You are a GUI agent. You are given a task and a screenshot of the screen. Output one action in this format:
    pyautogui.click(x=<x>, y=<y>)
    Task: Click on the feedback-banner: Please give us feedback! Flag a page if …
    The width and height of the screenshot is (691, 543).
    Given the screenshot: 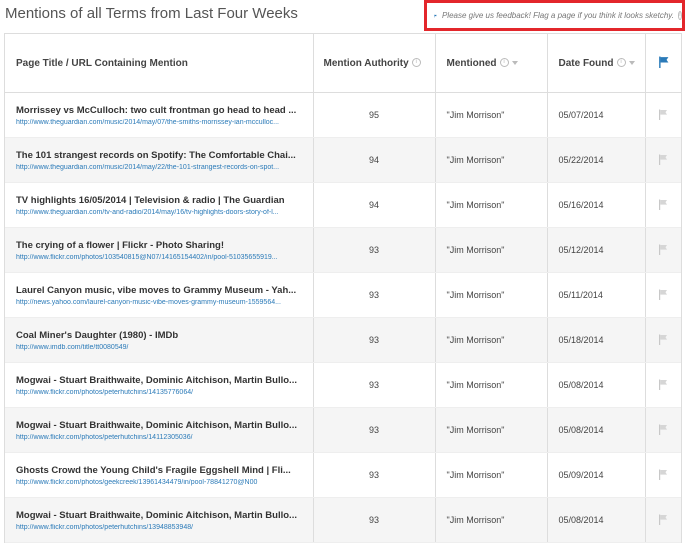 What is the action you would take?
    pyautogui.click(x=554, y=15)
    